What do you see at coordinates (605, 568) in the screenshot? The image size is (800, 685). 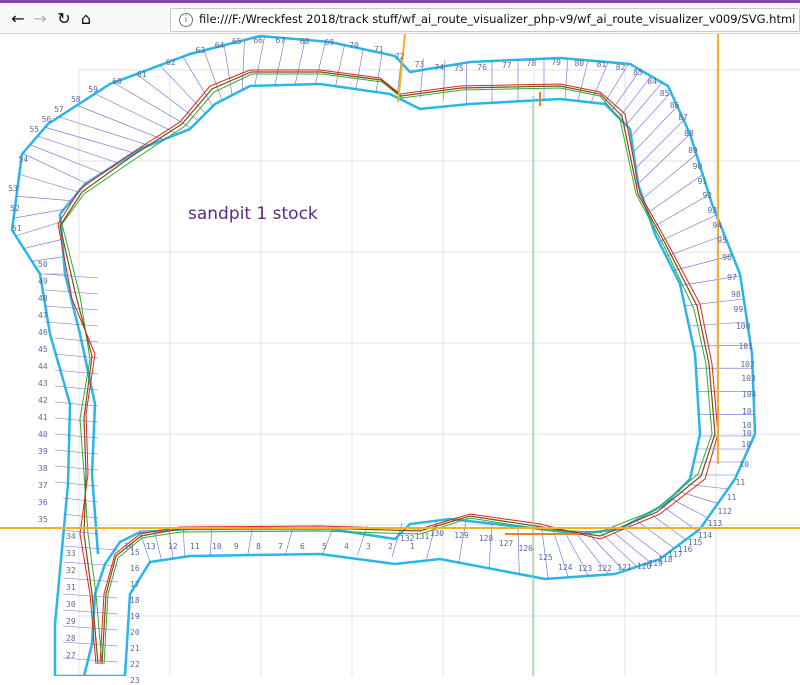 I see `sector-label: 122` at bounding box center [605, 568].